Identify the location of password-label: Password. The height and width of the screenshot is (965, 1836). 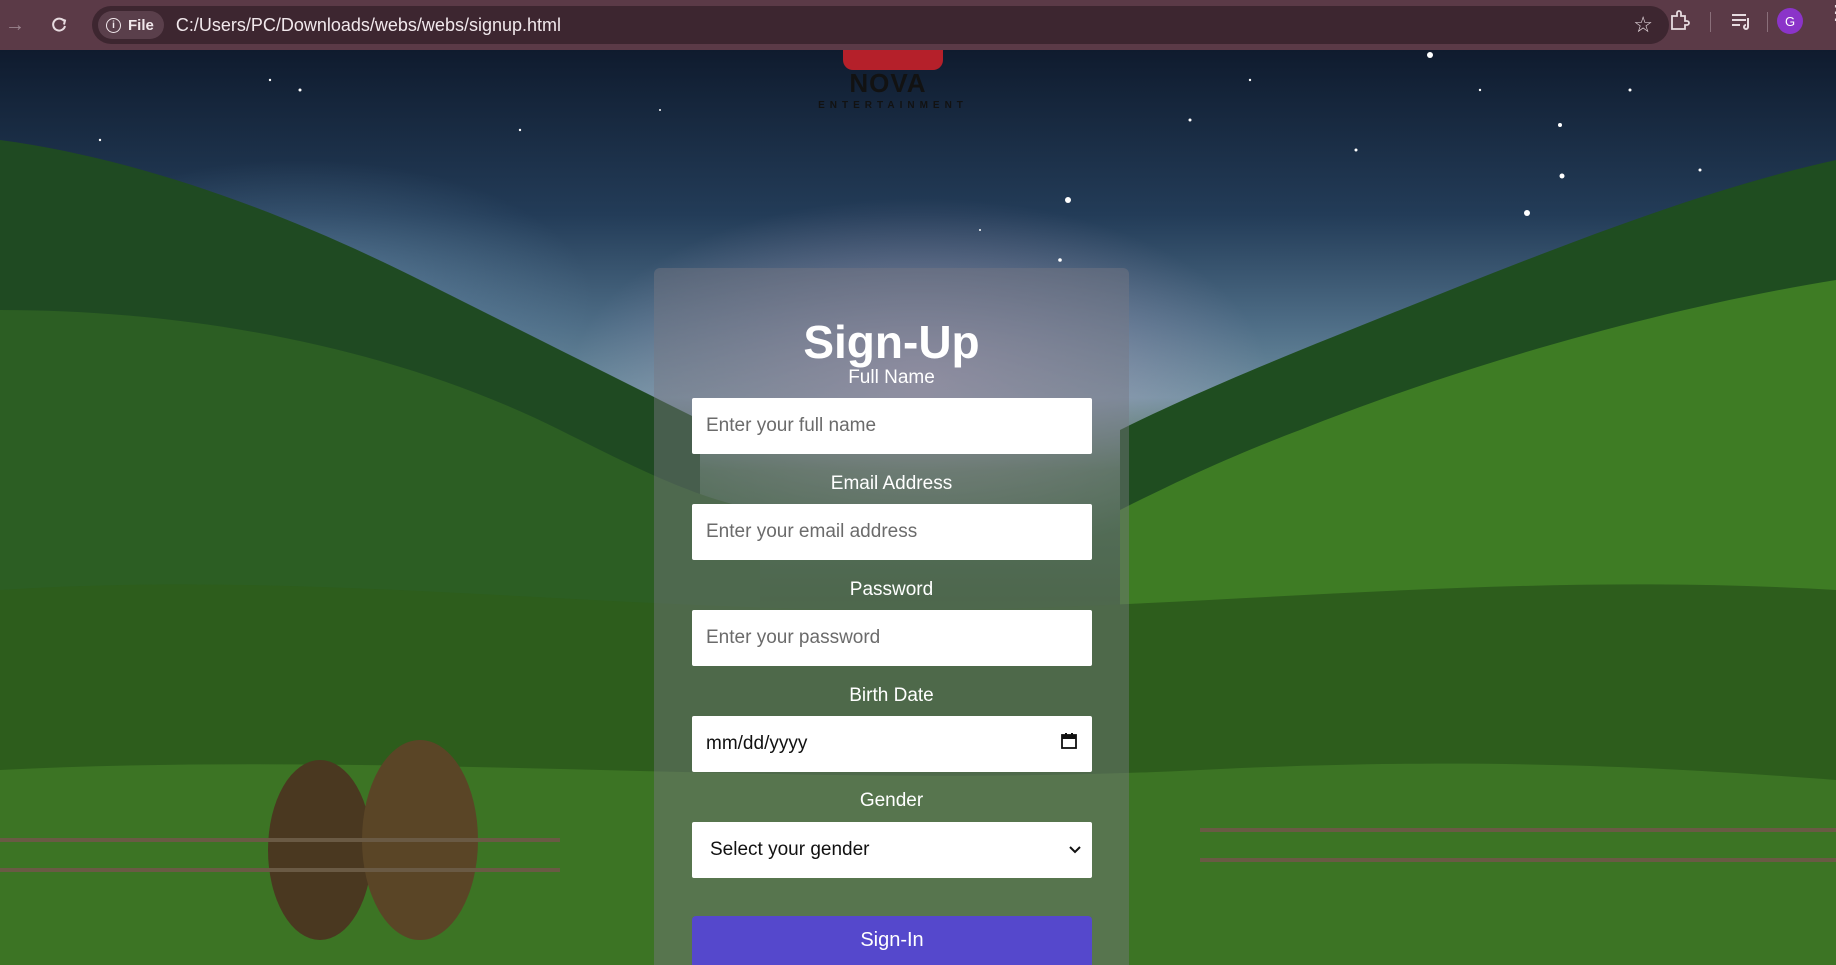
(891, 589).